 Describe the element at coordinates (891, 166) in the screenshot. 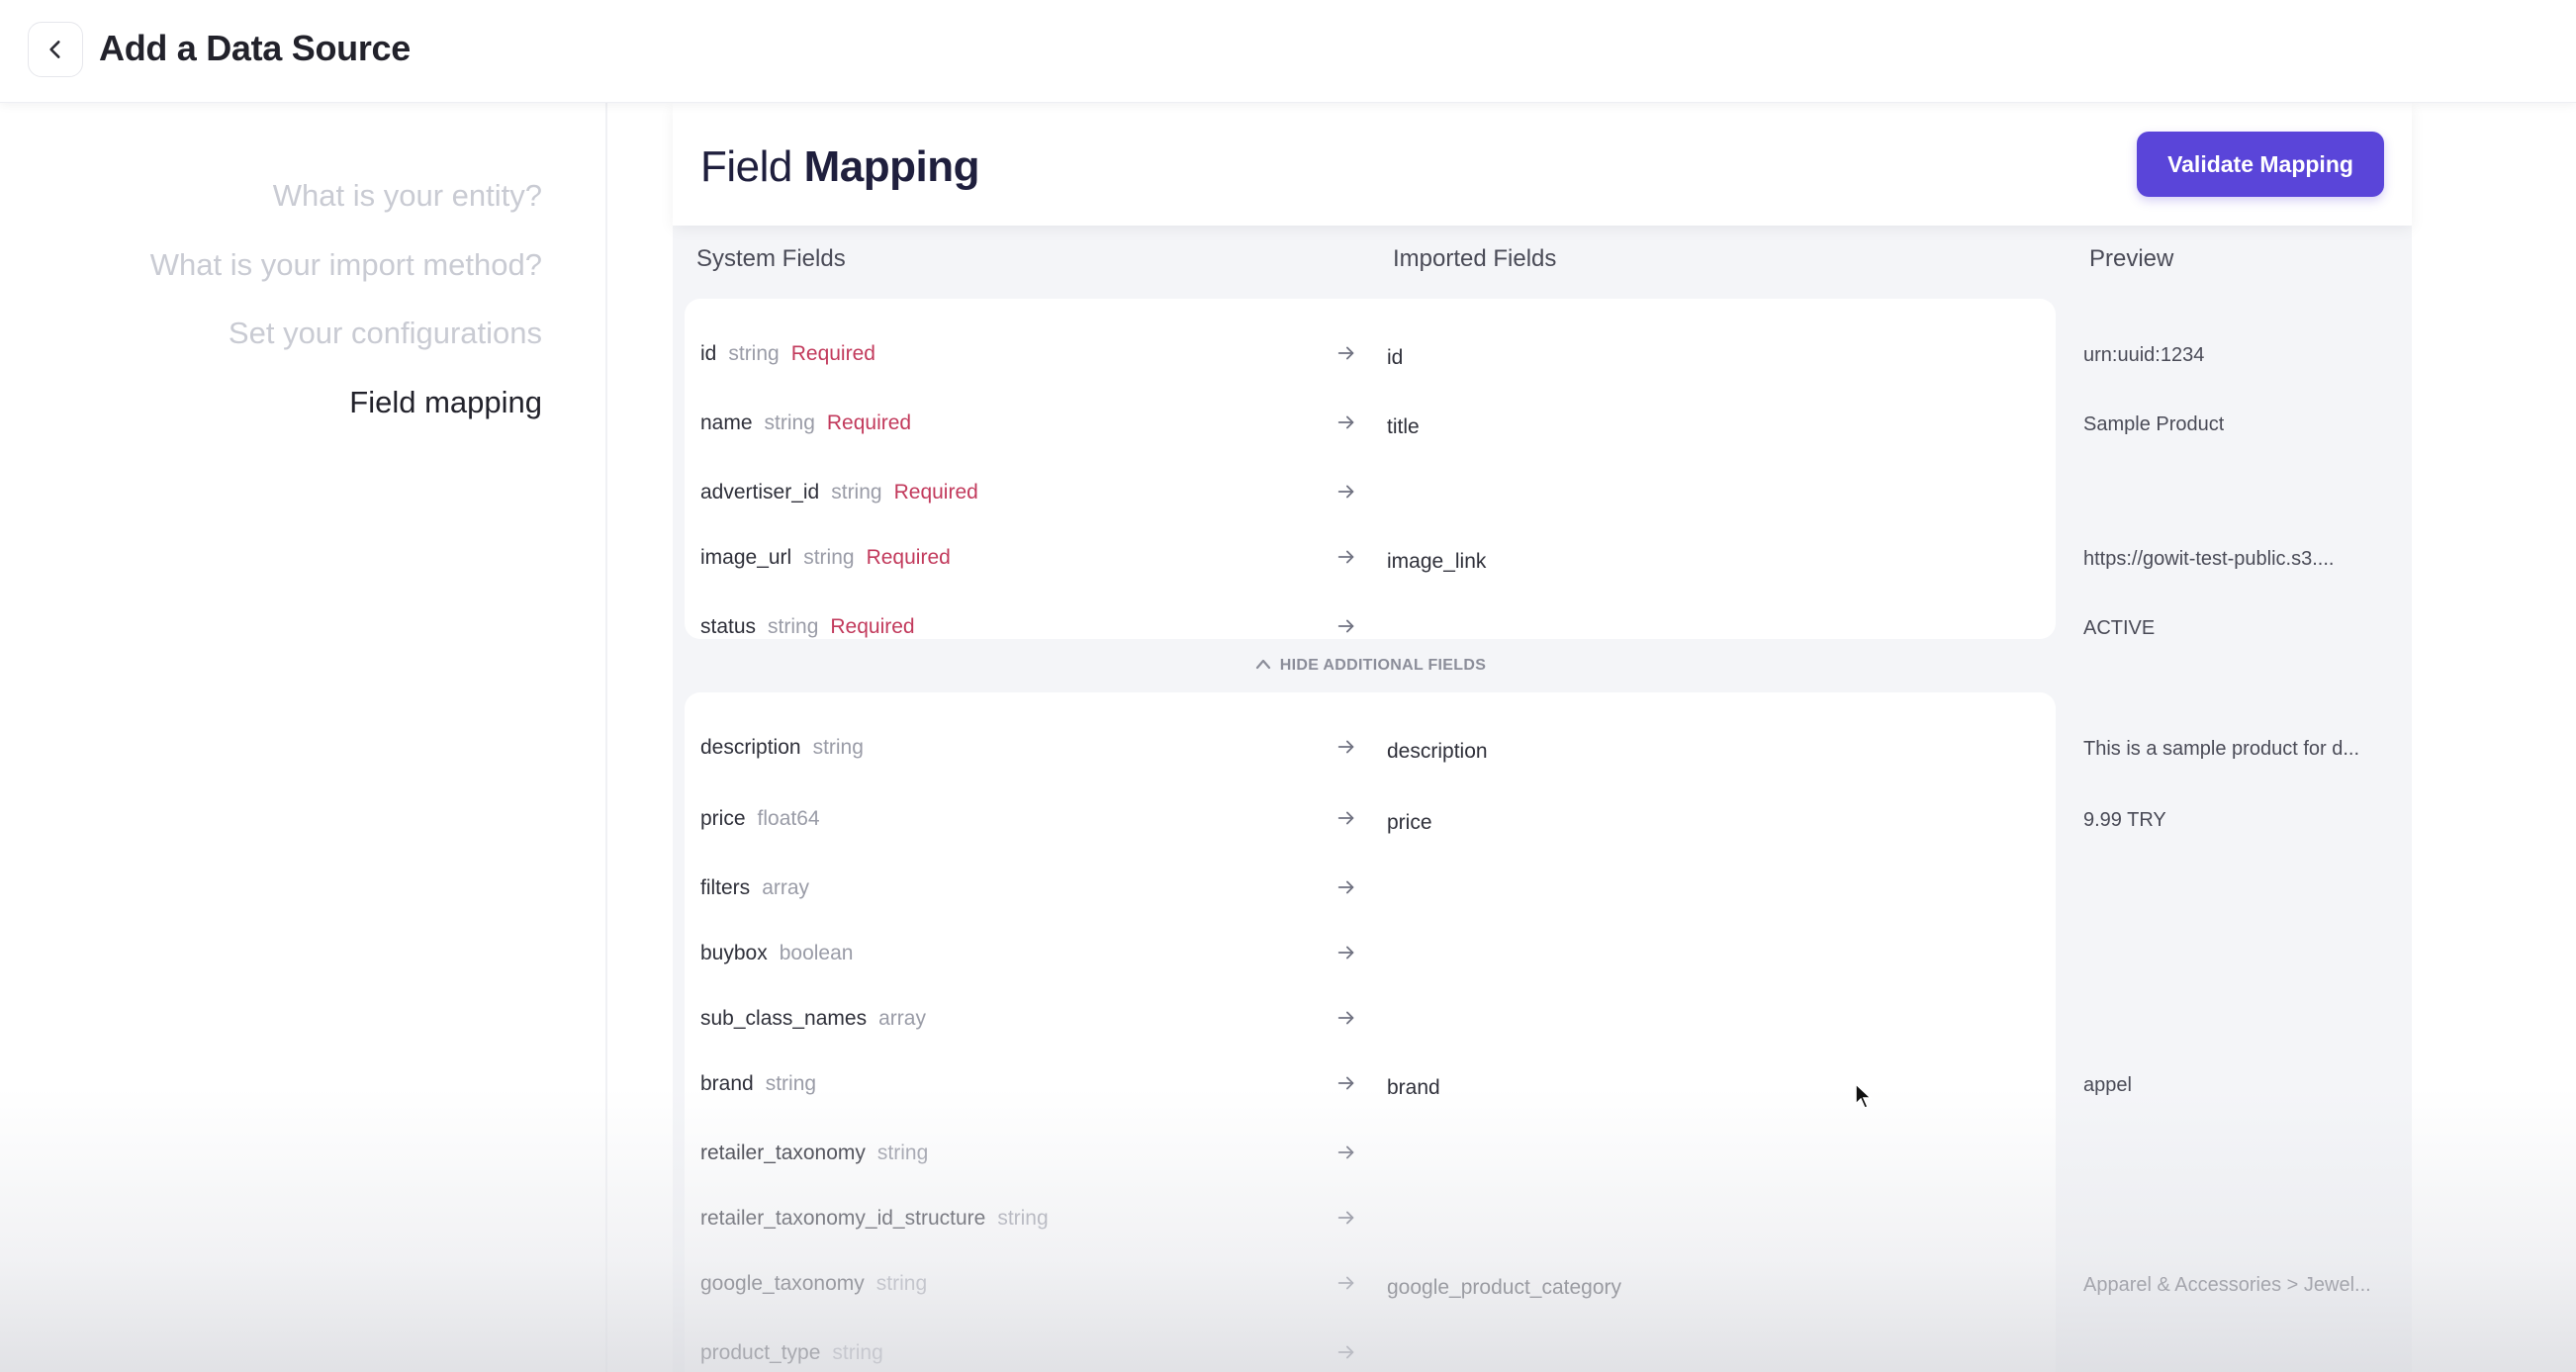

I see `section-title-bold: Mapping` at that location.